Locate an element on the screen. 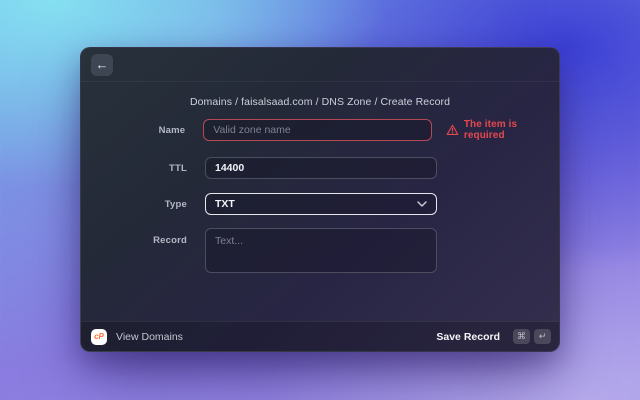  ttl-input is located at coordinates (321, 168).